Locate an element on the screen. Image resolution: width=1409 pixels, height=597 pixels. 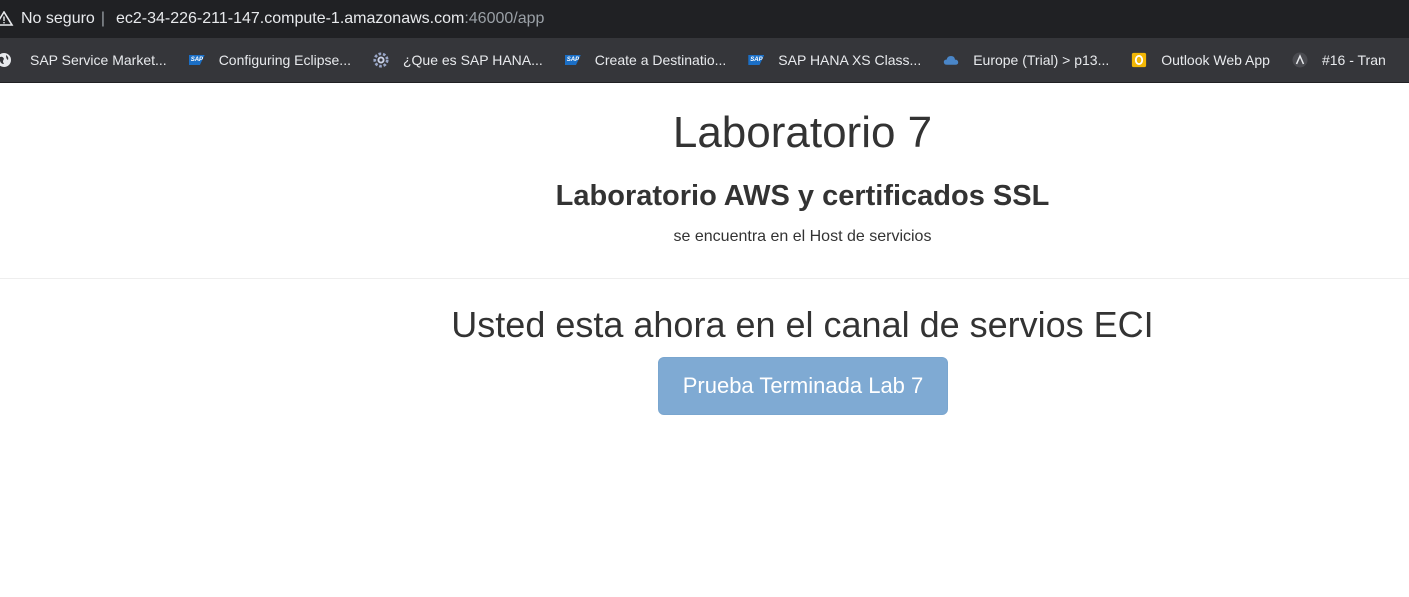
button-container: Prueba Terminada Lab 7 is located at coordinates (803, 386).